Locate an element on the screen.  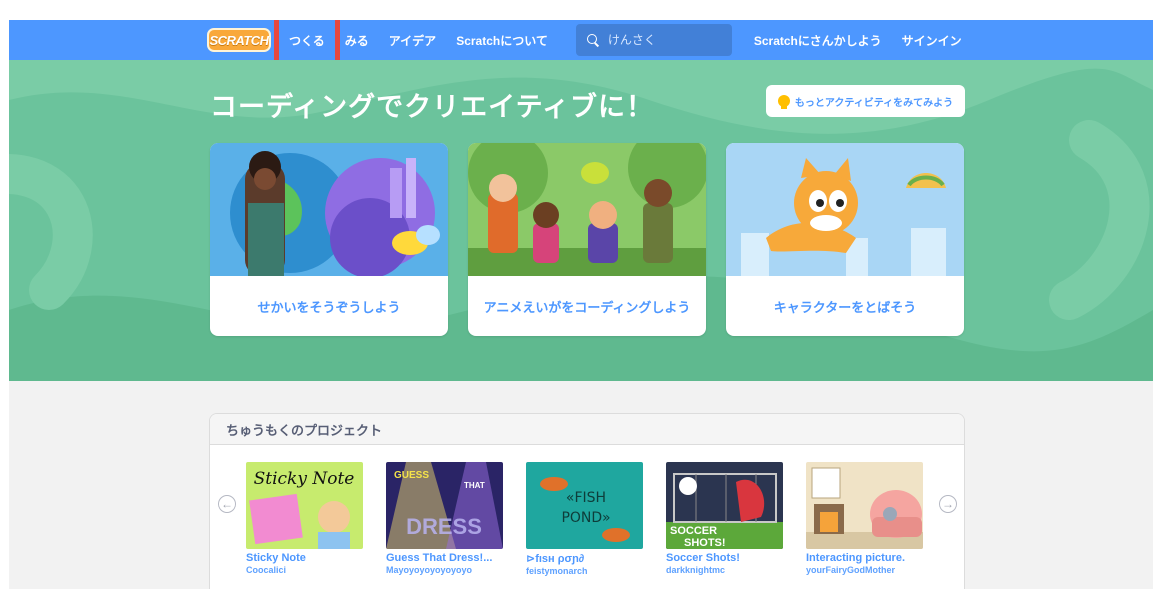
svg-text: «FISH is located at coordinates (586, 498).